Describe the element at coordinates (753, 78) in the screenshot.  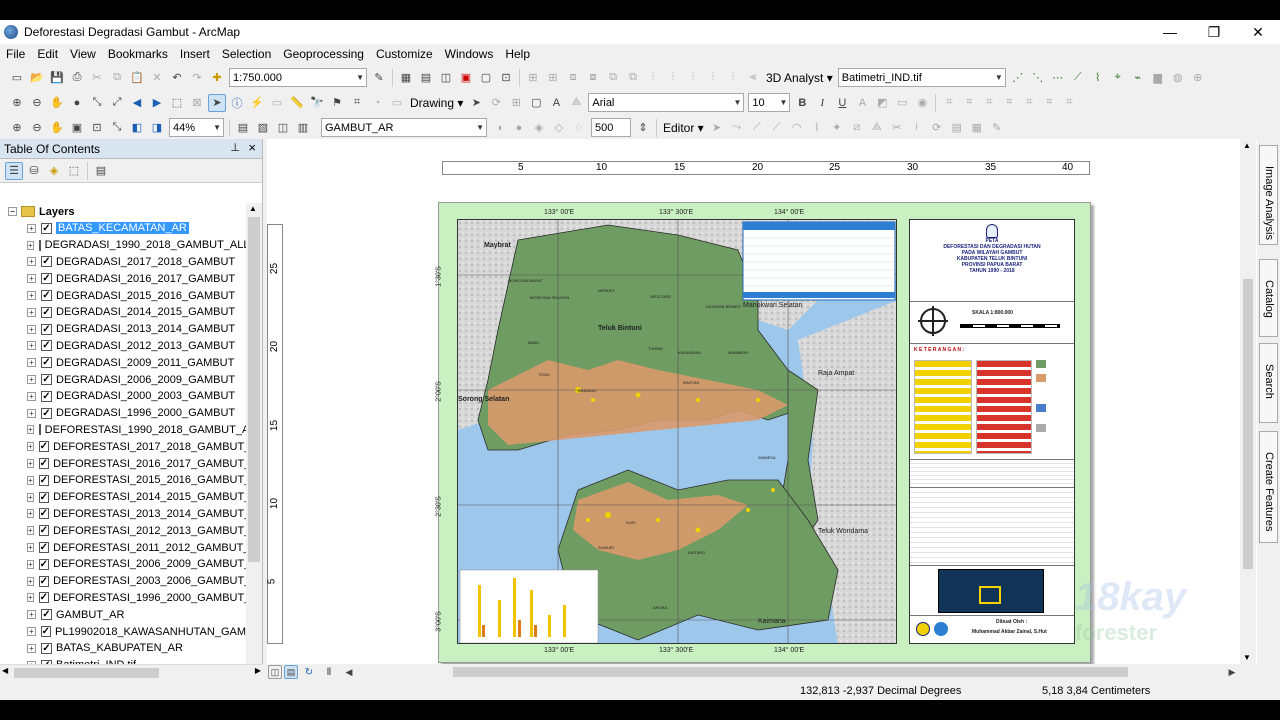
I see `distribute-icon: ⫷` at that location.